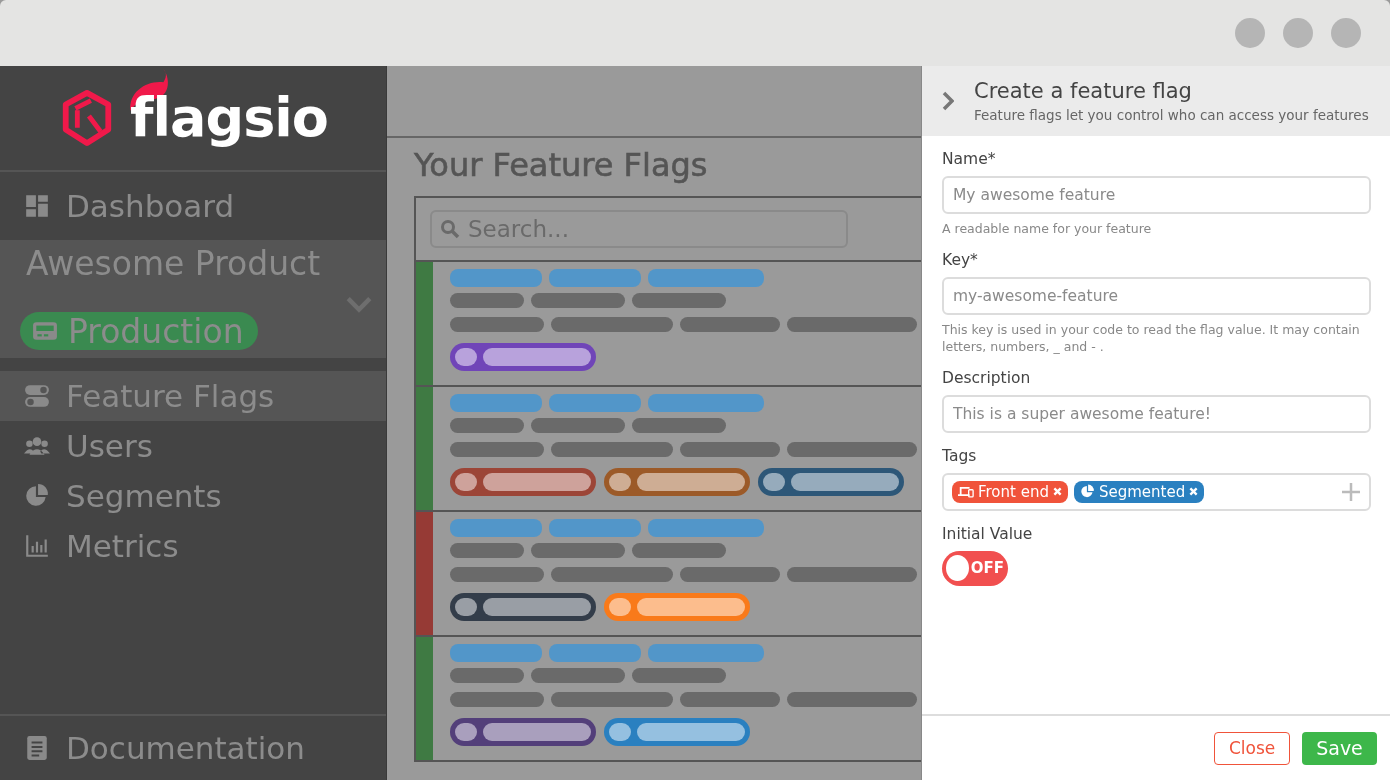 This screenshot has height=780, width=1390. What do you see at coordinates (45, 331) in the screenshot?
I see `card-icon` at bounding box center [45, 331].